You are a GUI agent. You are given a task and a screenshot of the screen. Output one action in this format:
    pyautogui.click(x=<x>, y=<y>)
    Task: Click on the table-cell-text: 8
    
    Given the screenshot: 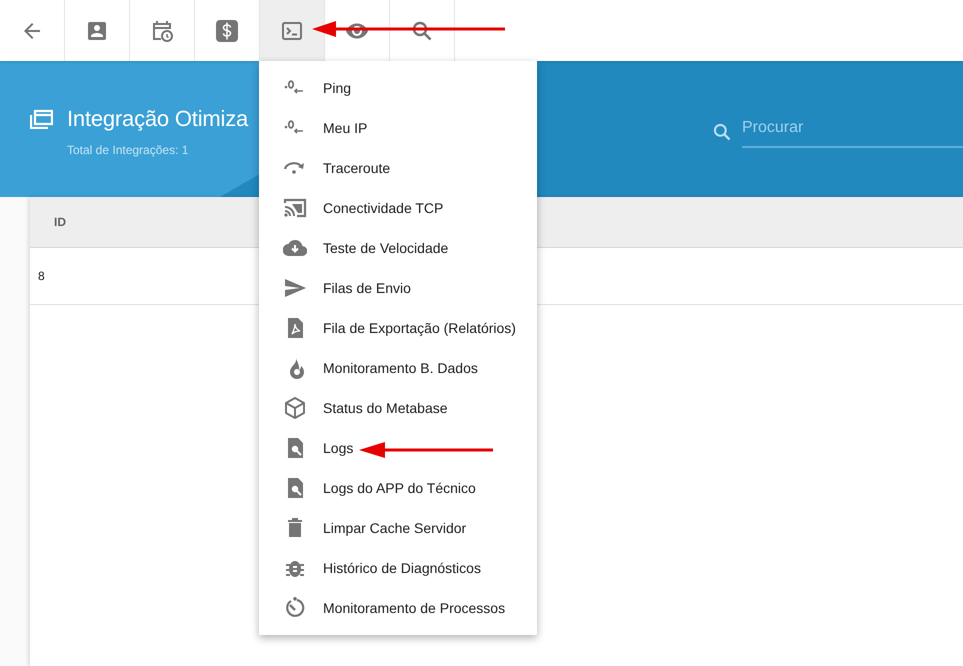 What is the action you would take?
    pyautogui.click(x=41, y=276)
    